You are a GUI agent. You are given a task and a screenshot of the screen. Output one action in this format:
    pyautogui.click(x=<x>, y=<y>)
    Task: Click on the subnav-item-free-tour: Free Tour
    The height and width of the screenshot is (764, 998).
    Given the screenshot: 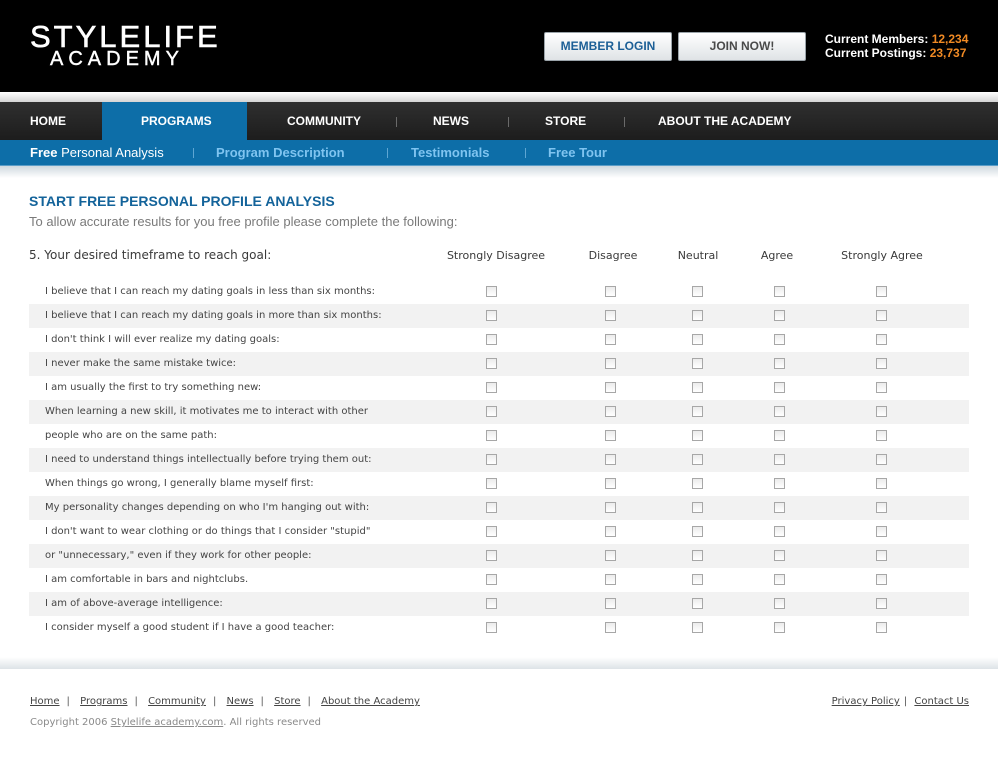 What is the action you would take?
    pyautogui.click(x=577, y=152)
    